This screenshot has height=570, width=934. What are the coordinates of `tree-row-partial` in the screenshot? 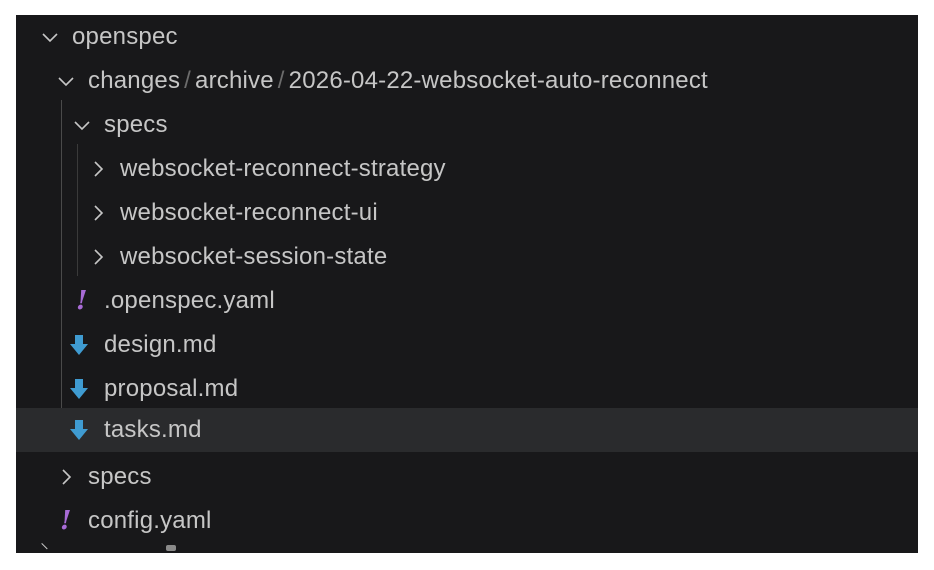 It's located at (467, 548).